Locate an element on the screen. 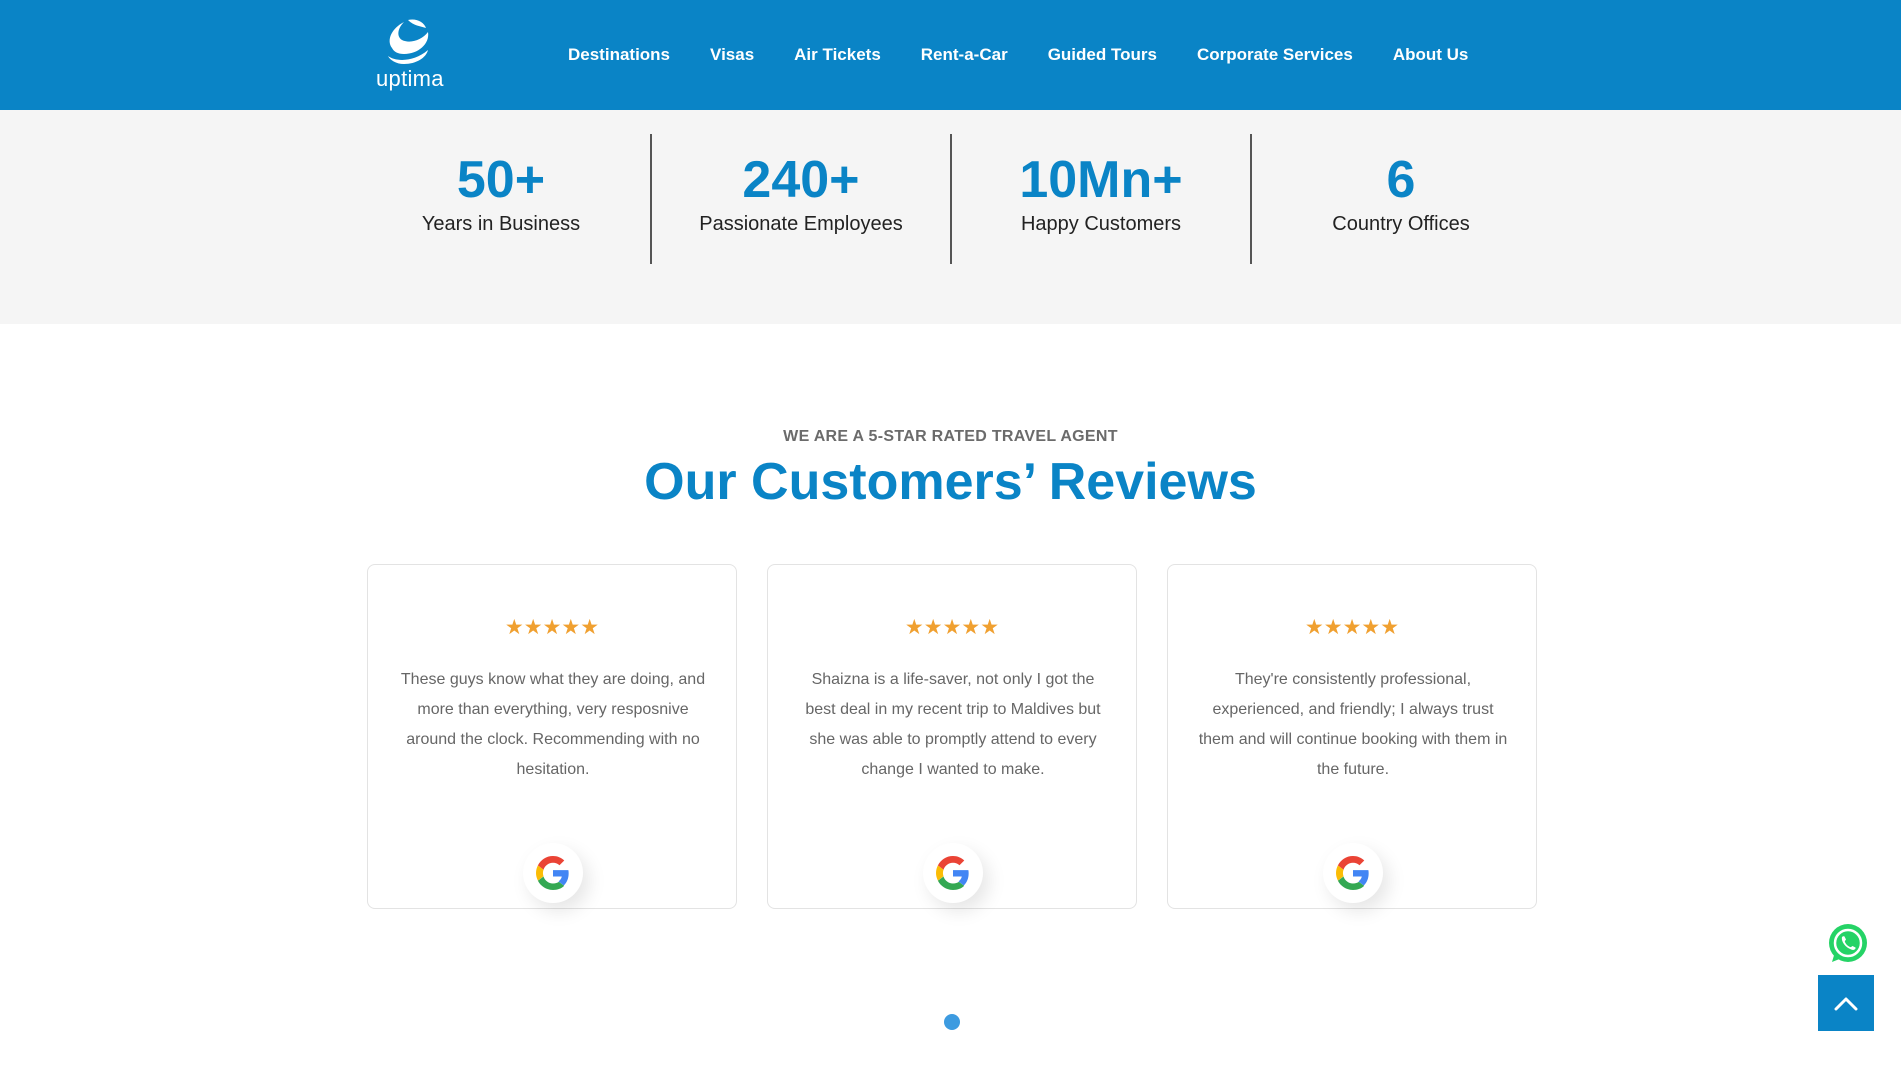 The width and height of the screenshot is (1901, 1079). stat-label: Years in Business is located at coordinates (501, 224).